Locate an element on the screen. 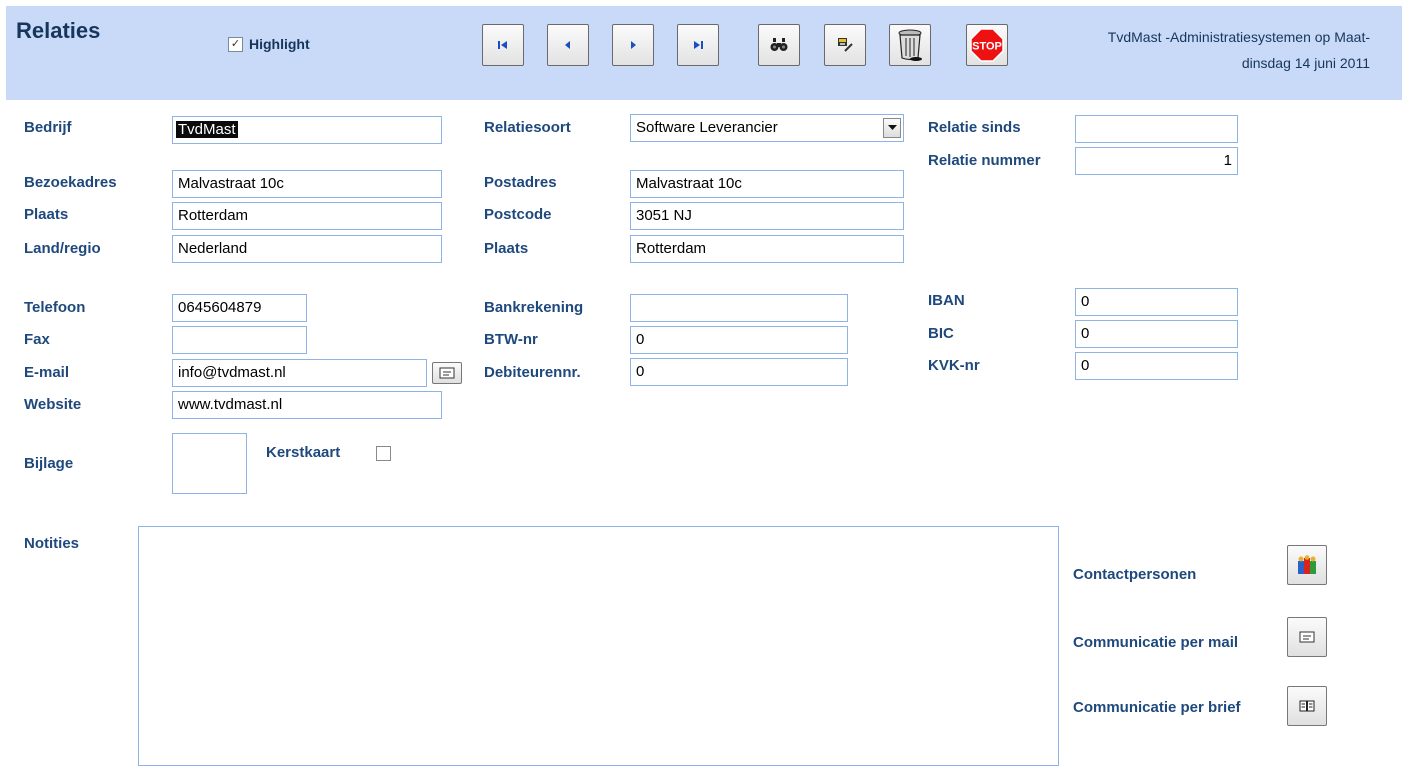  label-postadres: Postadres is located at coordinates (520, 182).